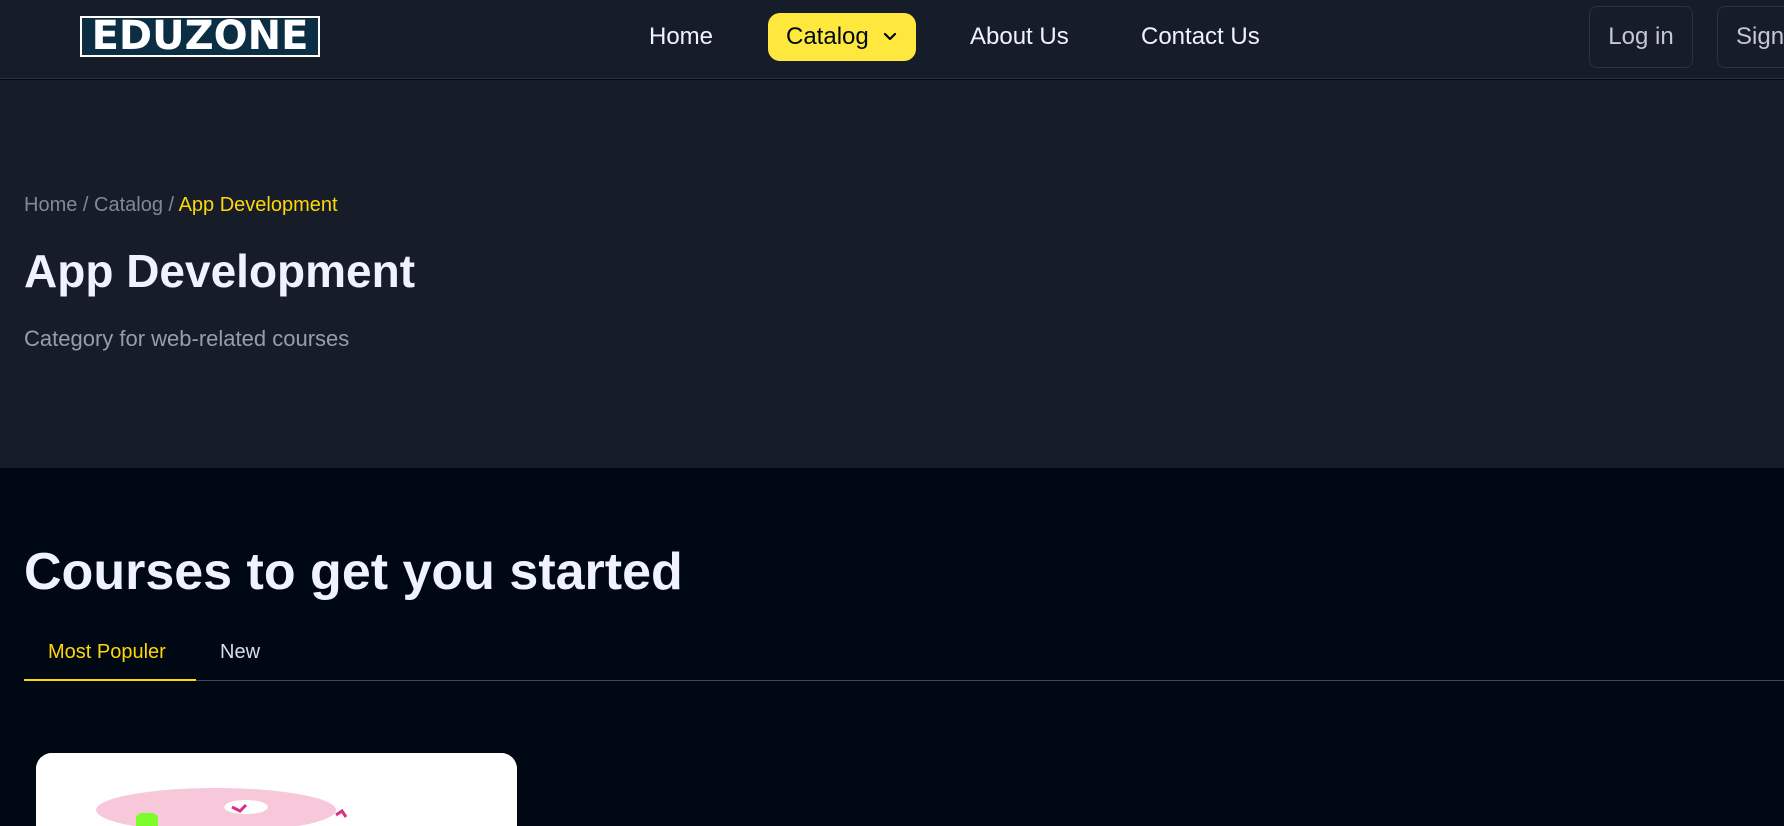 The image size is (1784, 826). I want to click on nav-link-about: About Us, so click(1019, 37).